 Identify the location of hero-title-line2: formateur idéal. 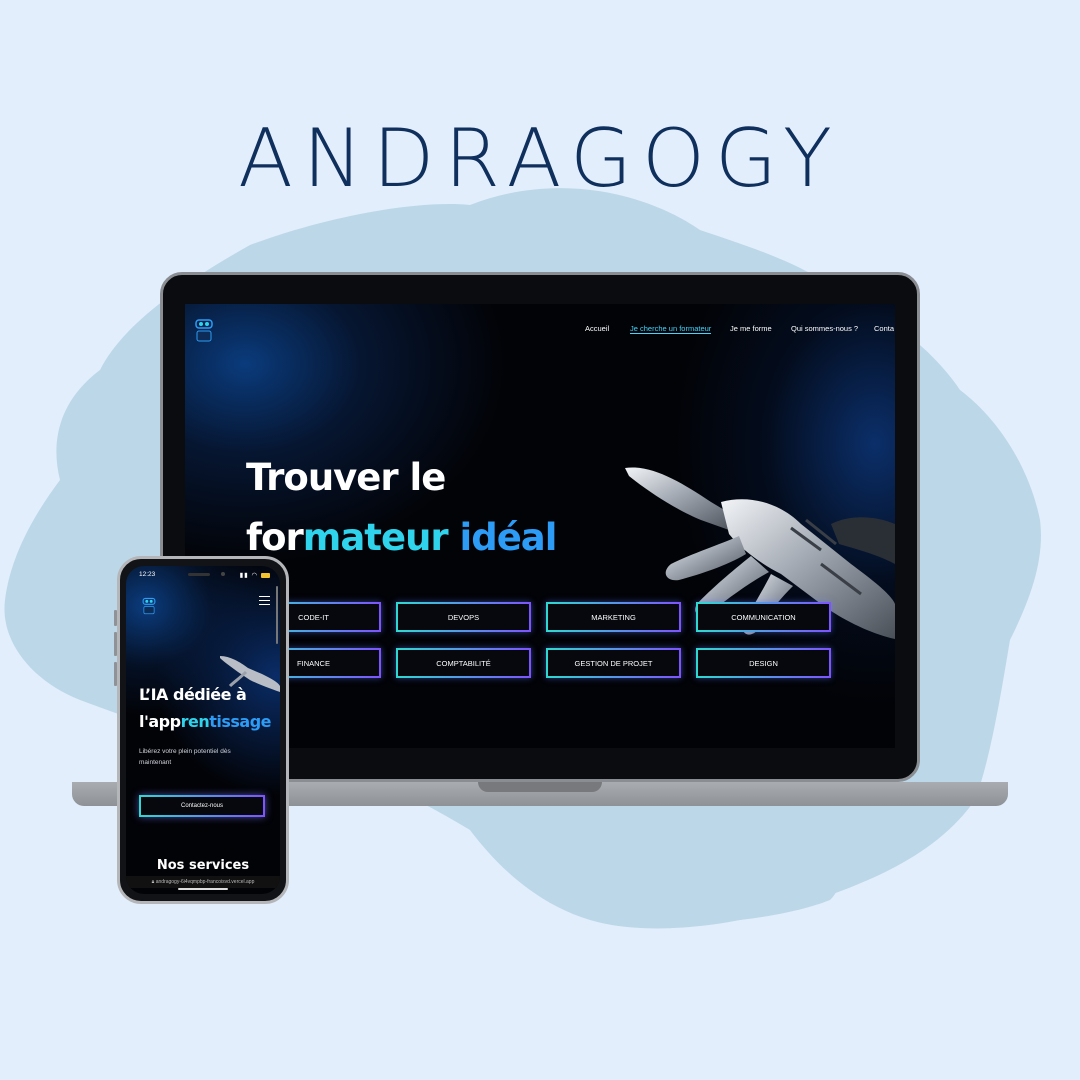
(402, 537).